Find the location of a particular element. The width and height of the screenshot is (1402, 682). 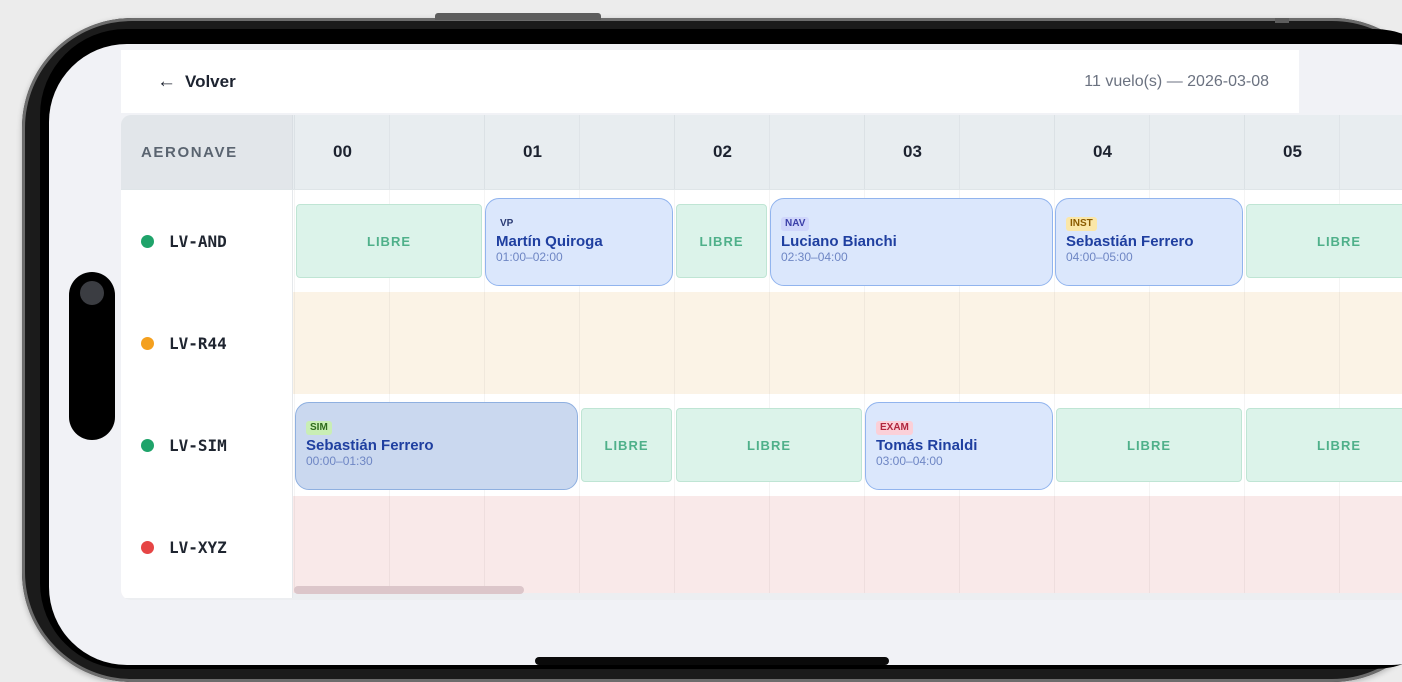

top-bar: ← Volver 11 vuelo(s) — 2026-03-08 is located at coordinates (710, 81).